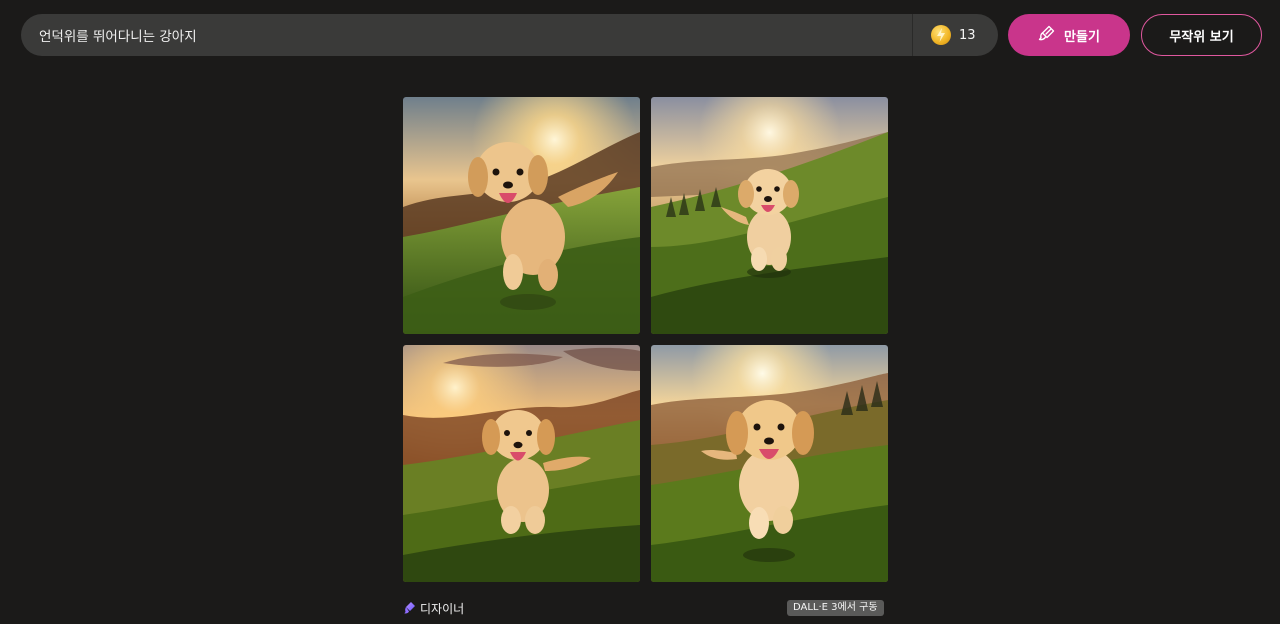 Image resolution: width=1280 pixels, height=624 pixels. What do you see at coordinates (466, 35) in the screenshot?
I see `prompt-input` at bounding box center [466, 35].